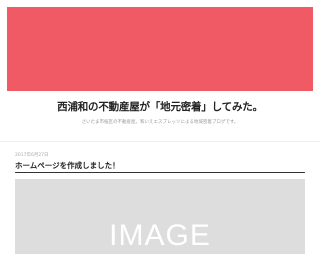 The width and height of the screenshot is (320, 254). Describe the element at coordinates (160, 172) in the screenshot. I see `post-title-underline` at that location.